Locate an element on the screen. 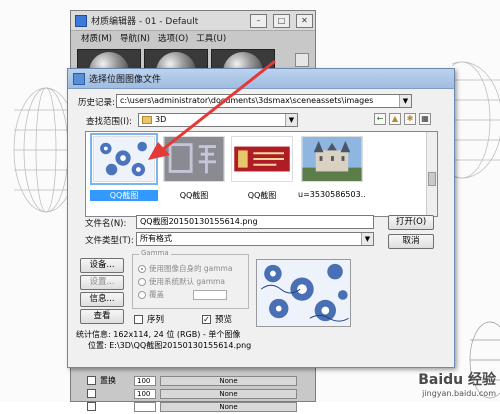  menu-material: 材质(M) is located at coordinates (96, 38).